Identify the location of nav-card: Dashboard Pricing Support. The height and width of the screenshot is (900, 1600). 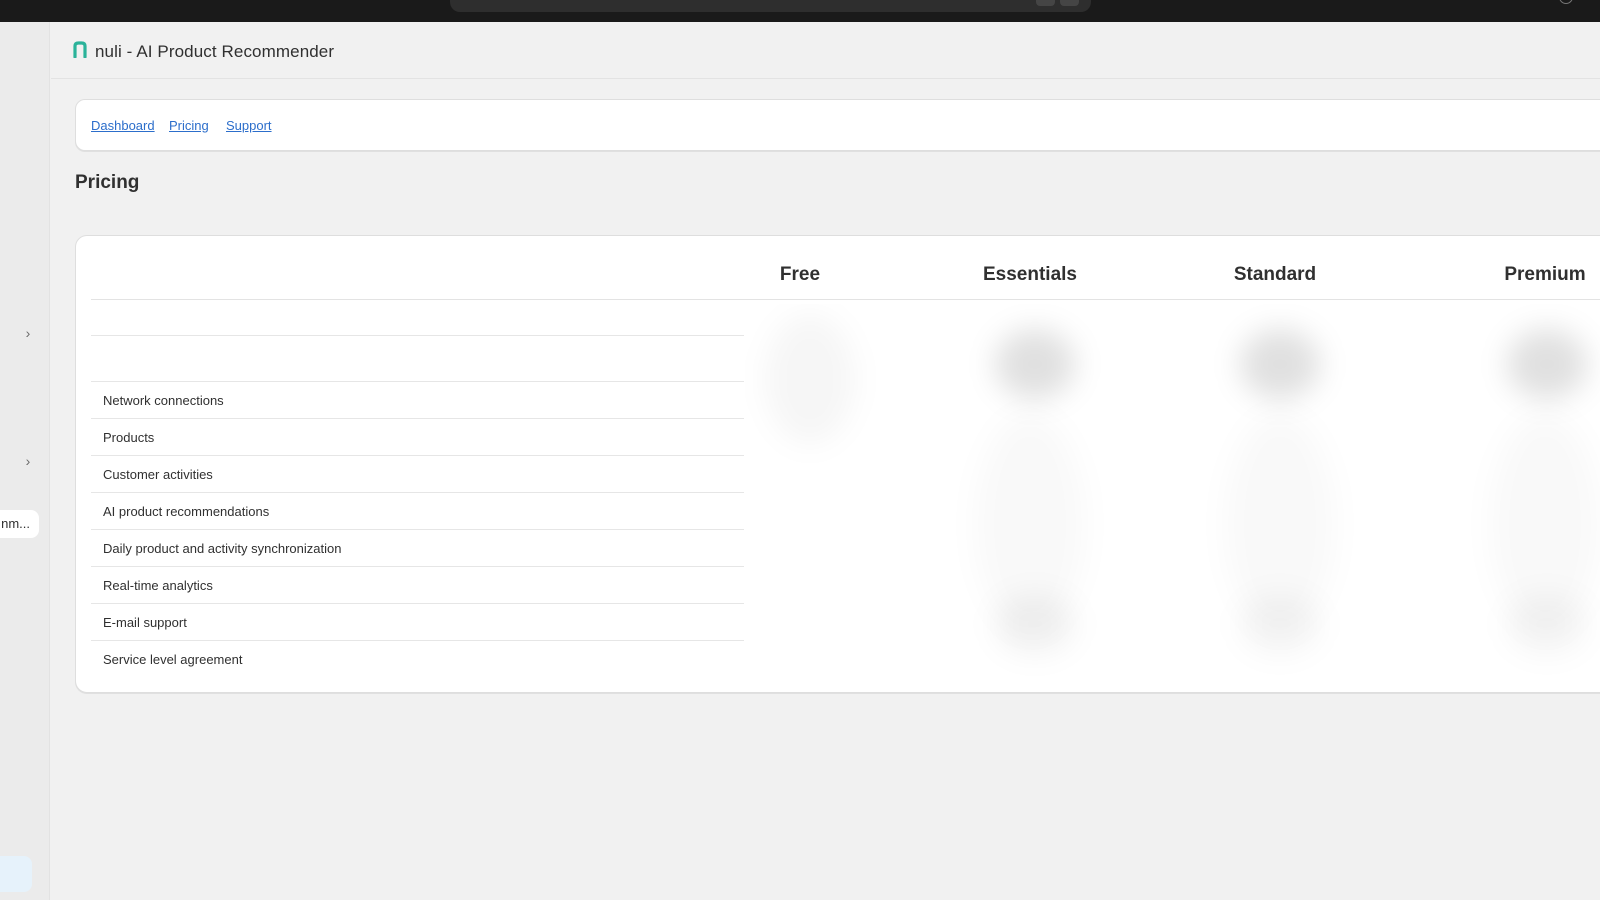
(837, 125).